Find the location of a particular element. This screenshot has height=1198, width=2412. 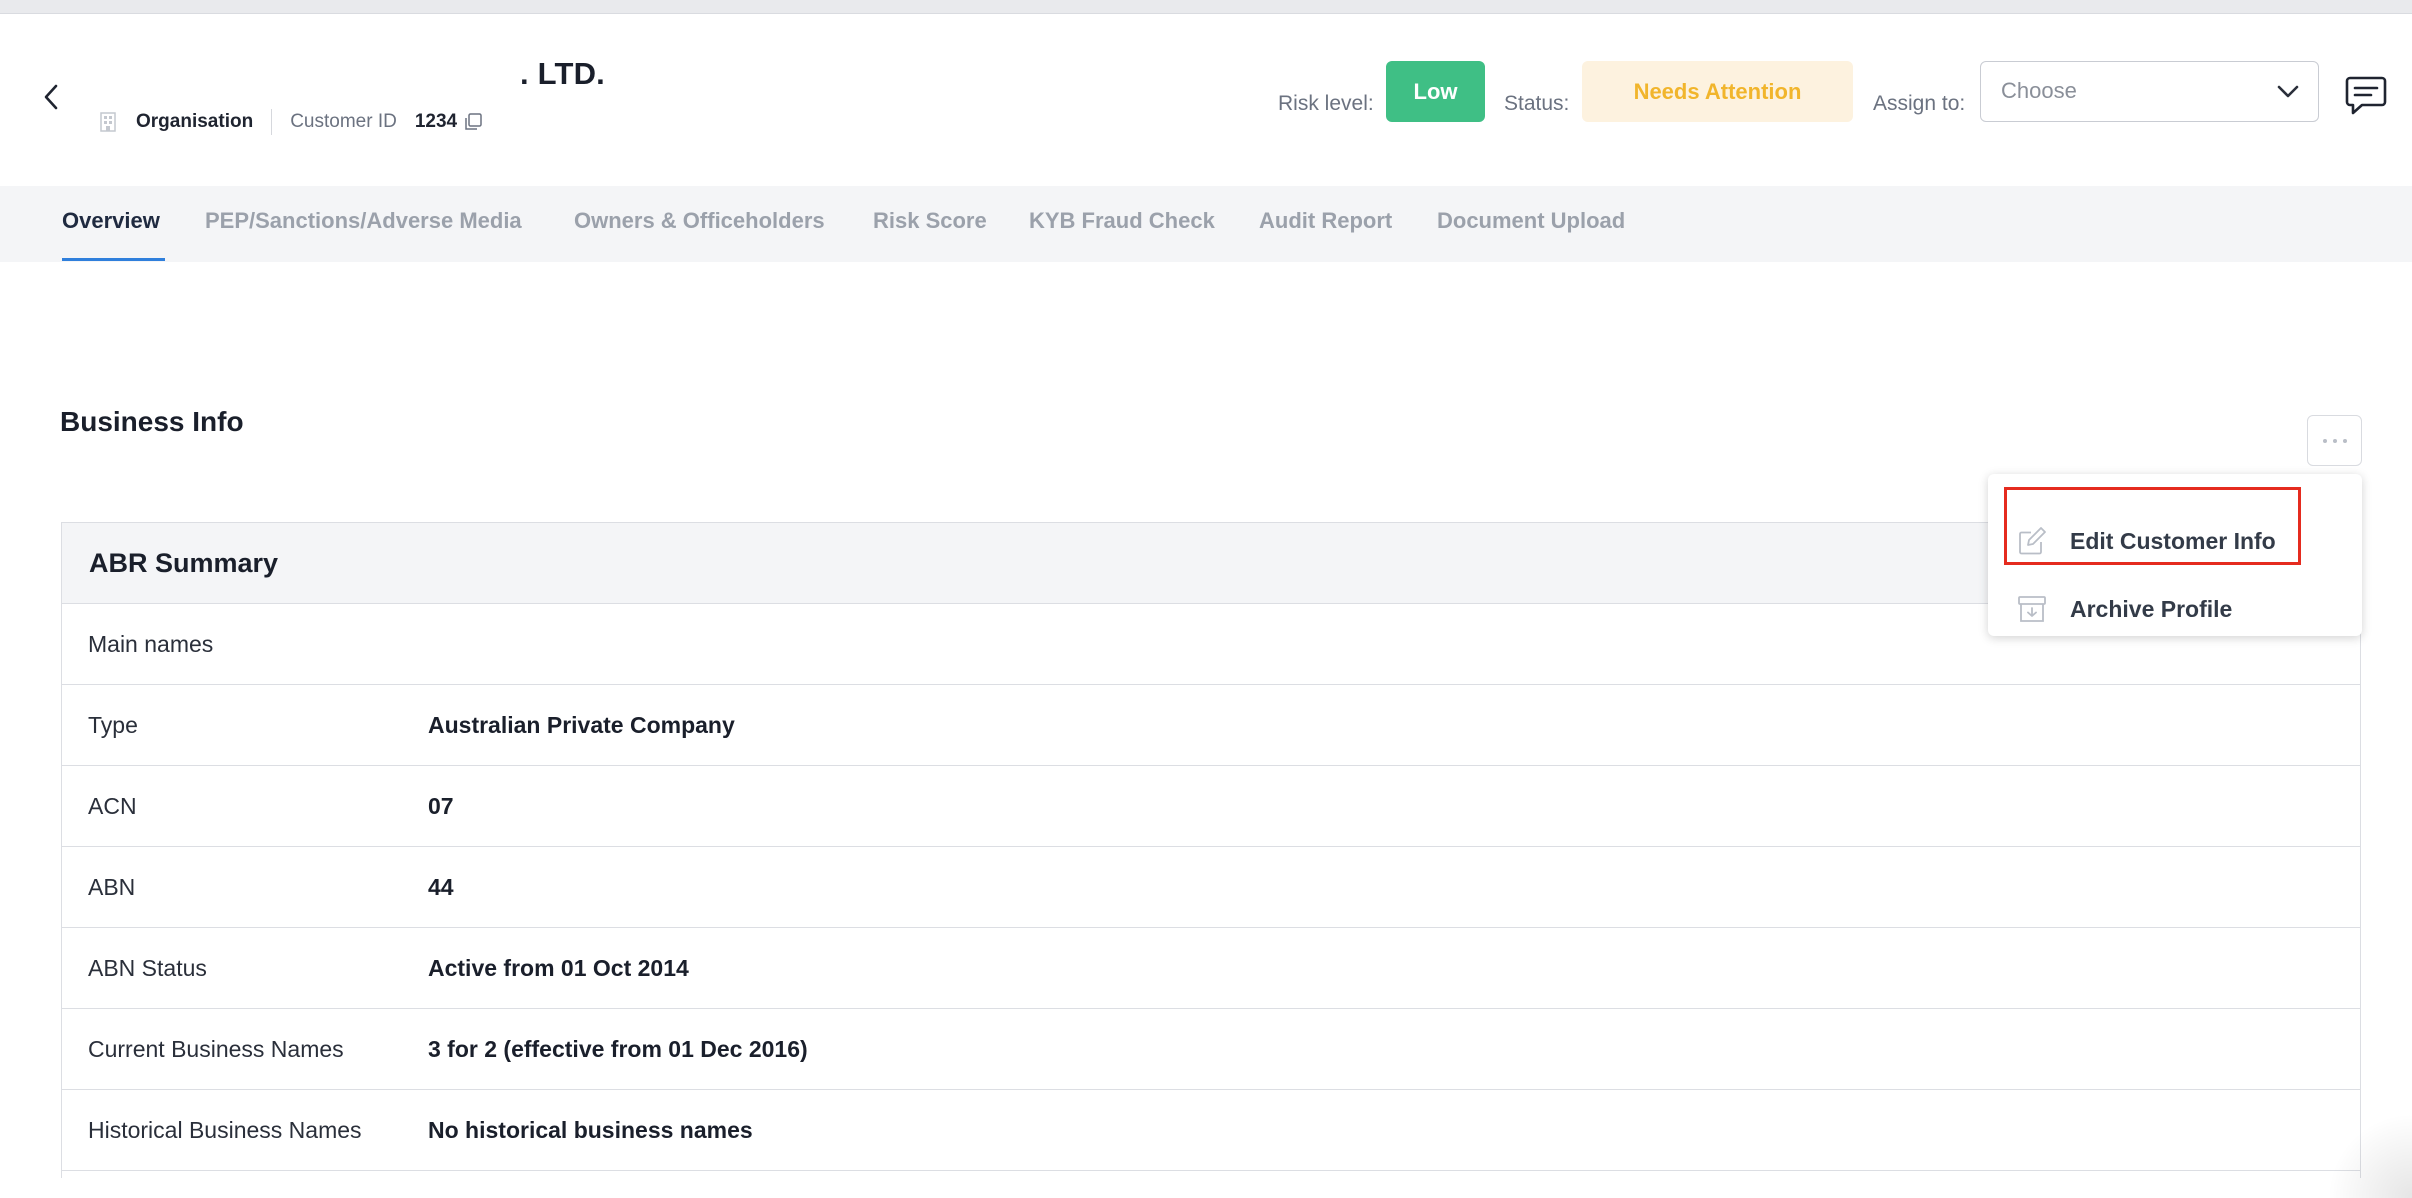

comments-icon is located at coordinates (2366, 95).